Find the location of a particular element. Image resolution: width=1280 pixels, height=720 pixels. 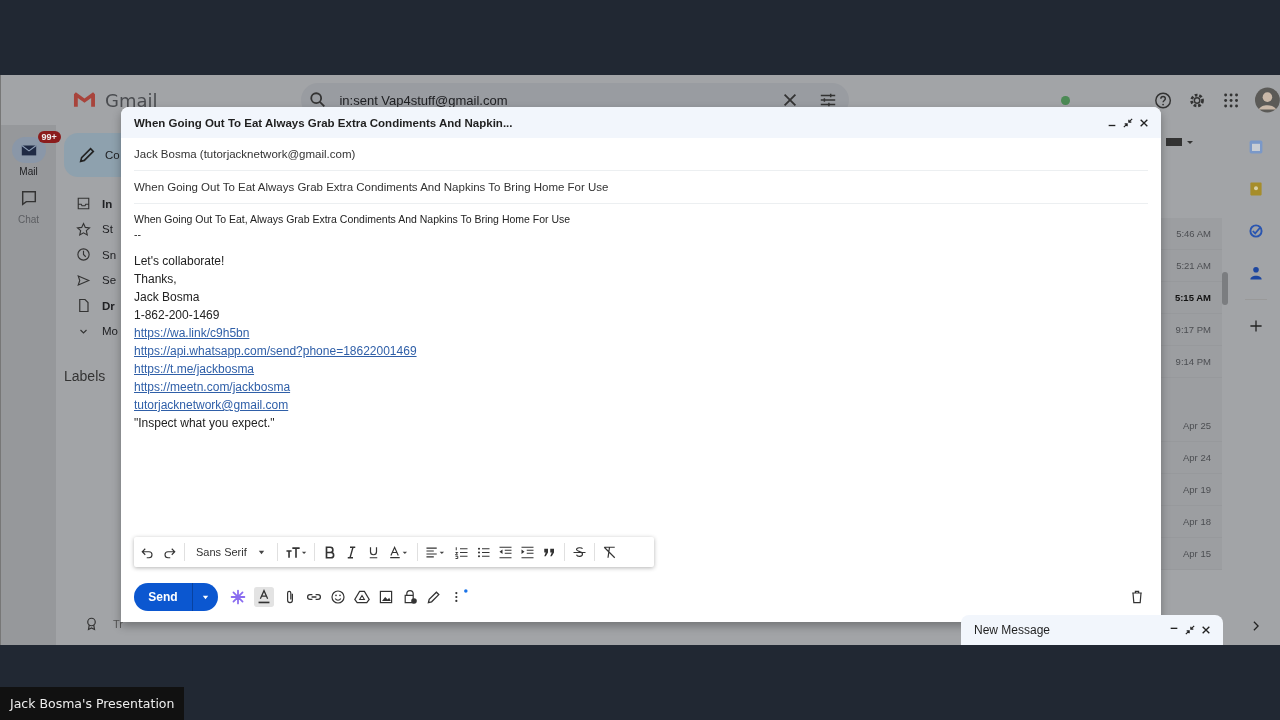

message-date: Apr 19 is located at coordinates (1197, 489).